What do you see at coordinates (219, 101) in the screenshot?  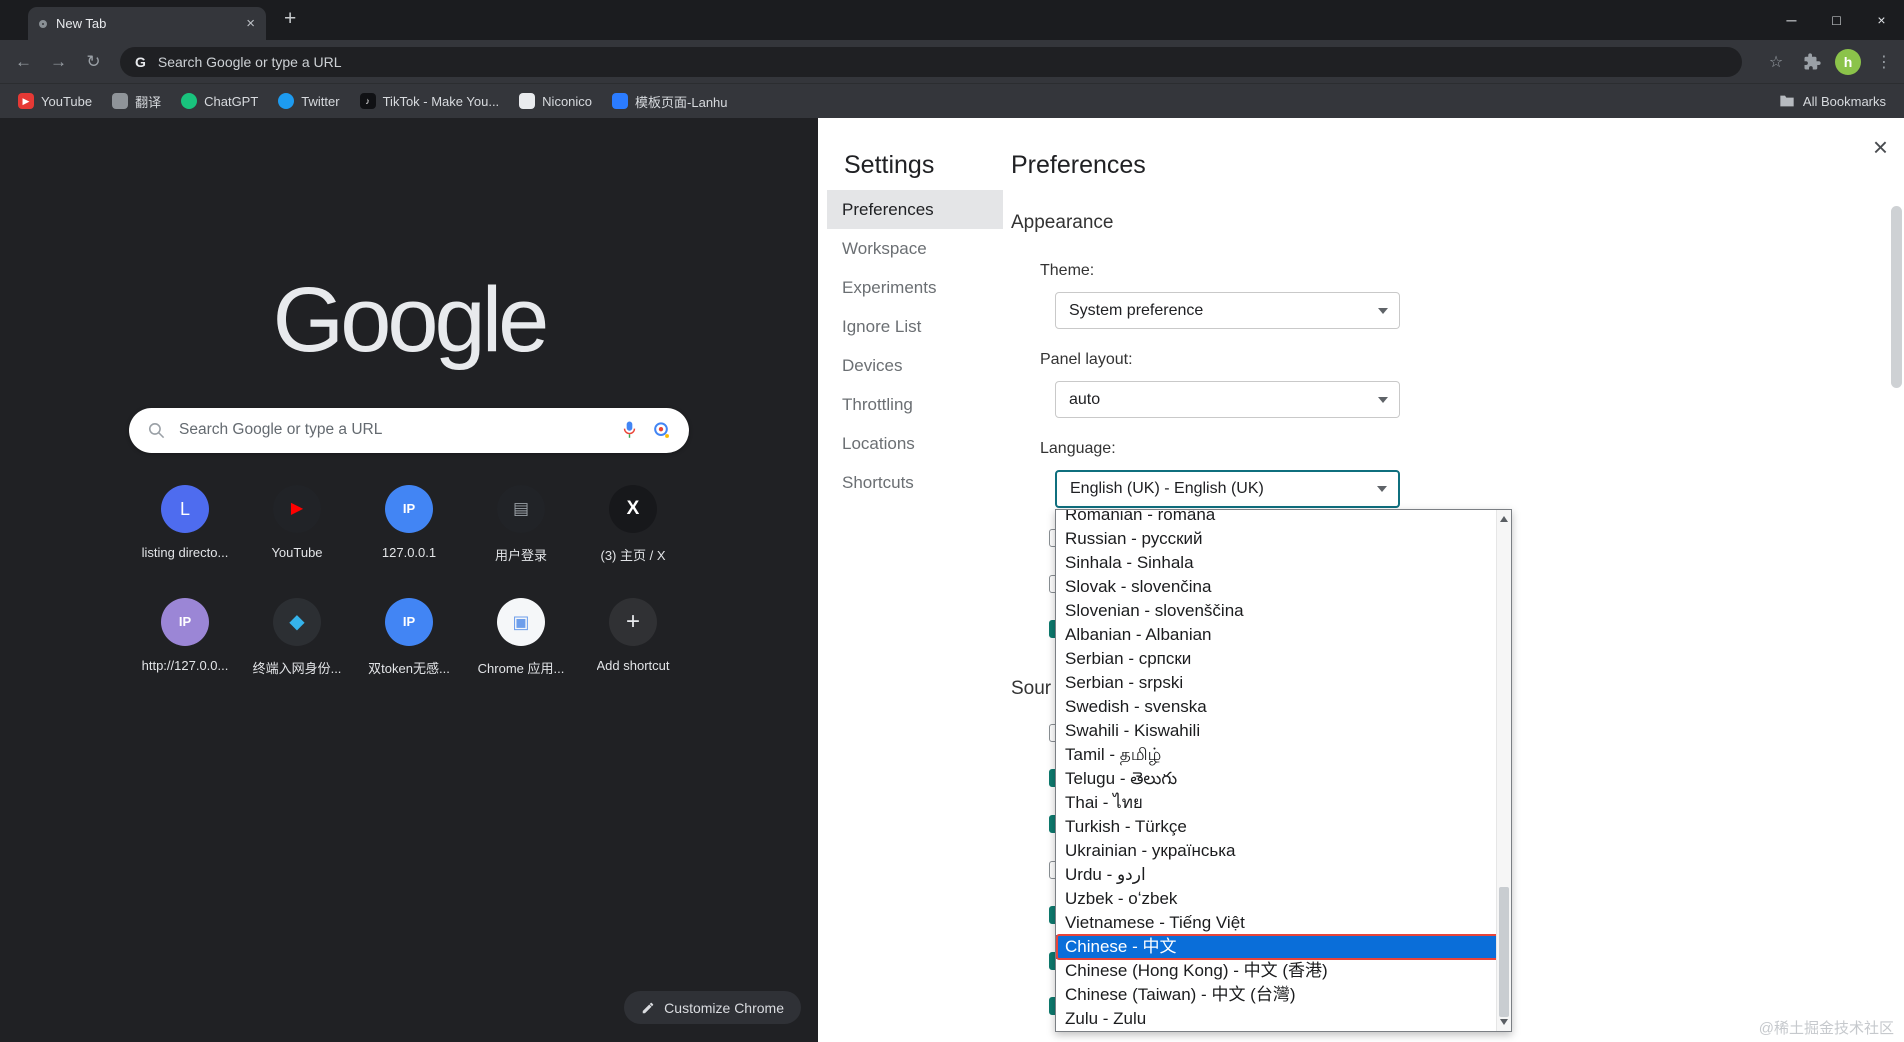 I see `bookmark-item: ChatGPT` at bounding box center [219, 101].